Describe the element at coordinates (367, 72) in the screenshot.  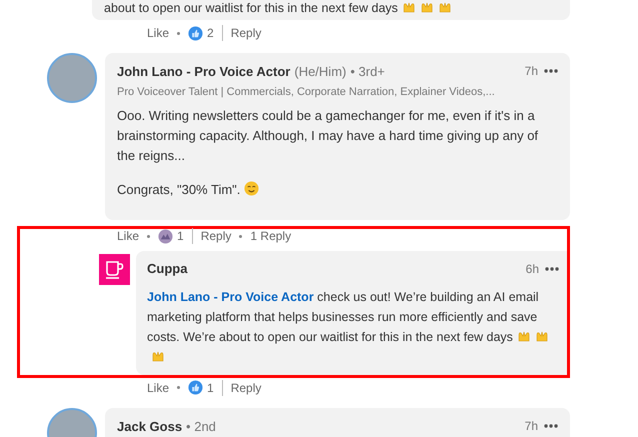
I see `connection-degree: • 3rd+` at that location.